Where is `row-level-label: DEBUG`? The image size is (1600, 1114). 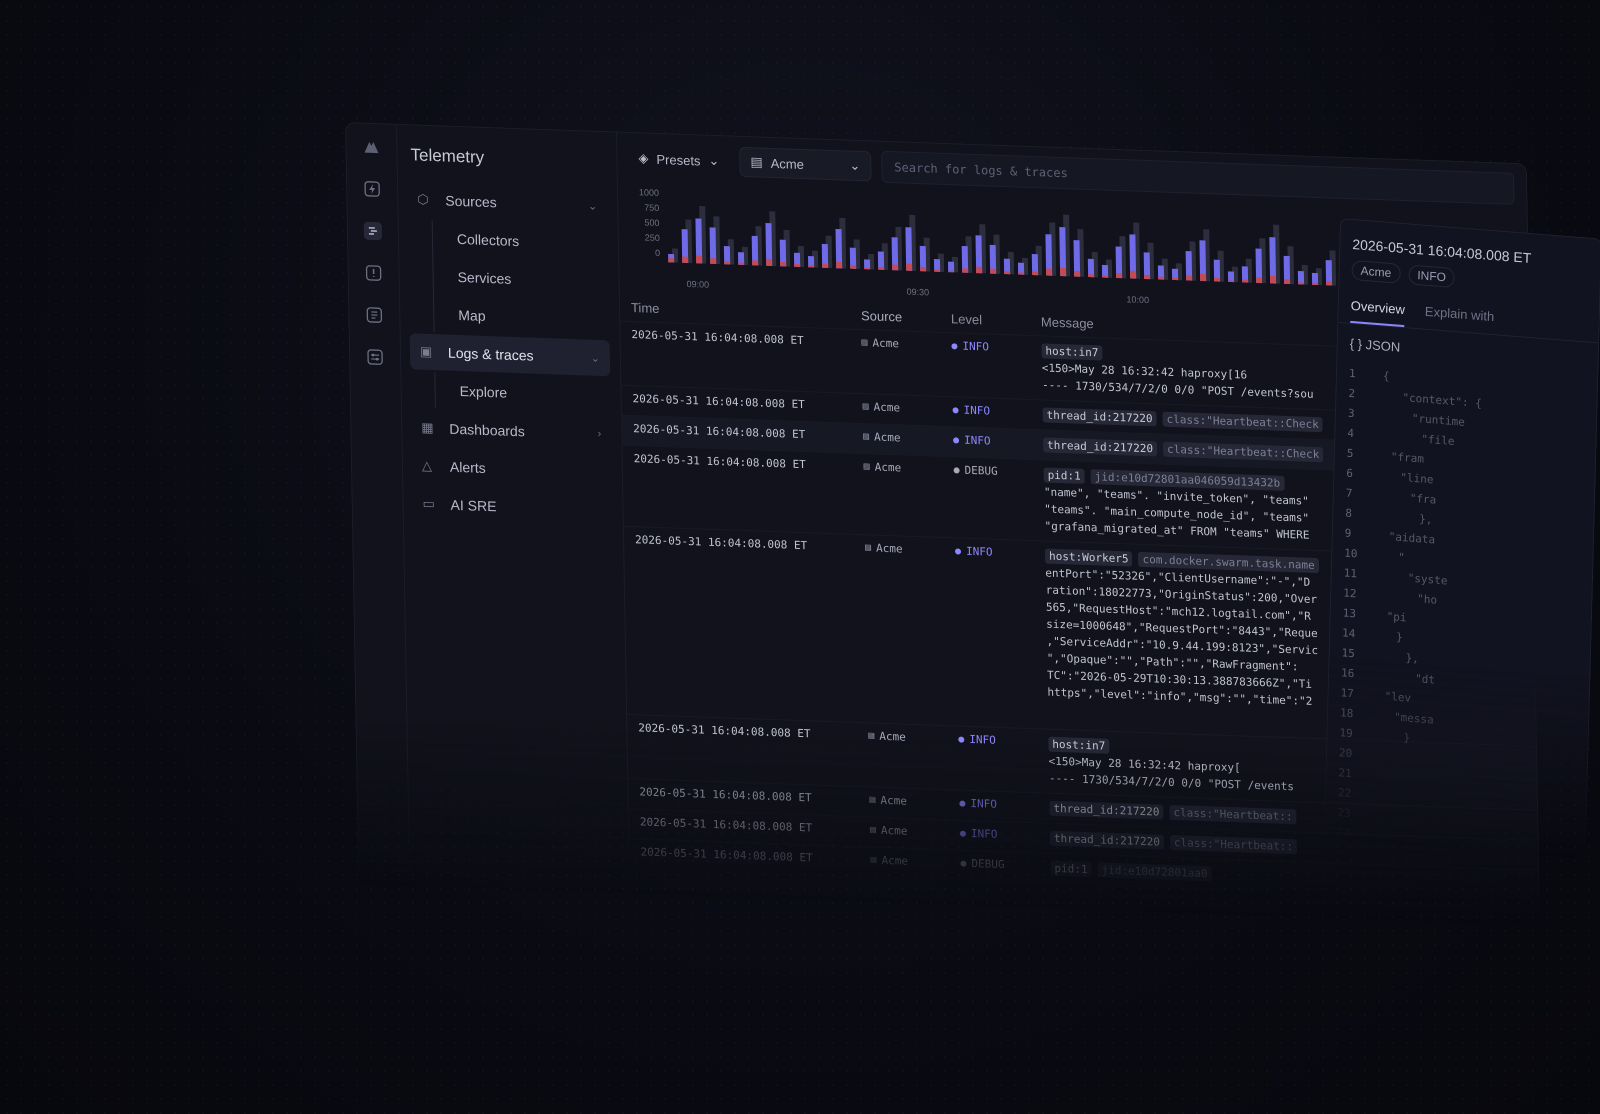
row-level-label: DEBUG is located at coordinates (988, 864).